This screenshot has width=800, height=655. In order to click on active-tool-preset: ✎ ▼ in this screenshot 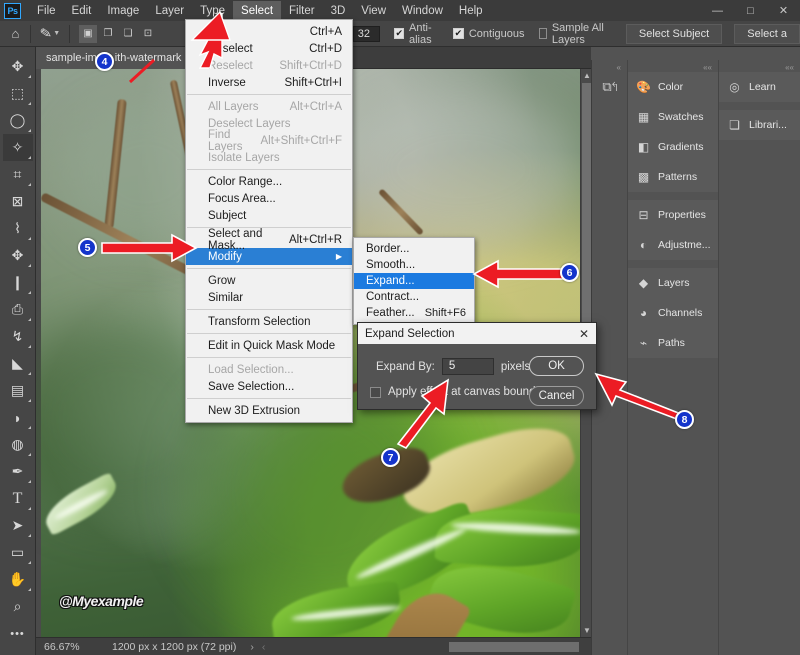, I will do `click(50, 33)`.